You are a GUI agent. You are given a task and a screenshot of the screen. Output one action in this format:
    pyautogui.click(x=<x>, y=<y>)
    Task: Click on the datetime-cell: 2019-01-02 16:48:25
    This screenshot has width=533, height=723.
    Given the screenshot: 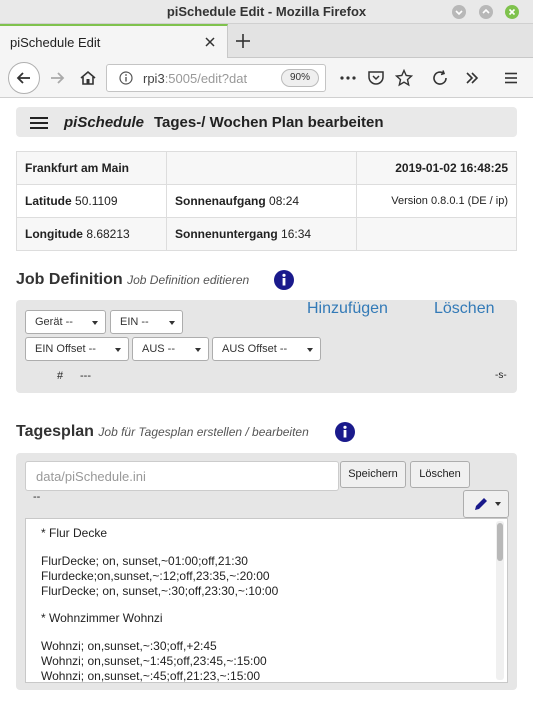 What is the action you would take?
    pyautogui.click(x=436, y=168)
    